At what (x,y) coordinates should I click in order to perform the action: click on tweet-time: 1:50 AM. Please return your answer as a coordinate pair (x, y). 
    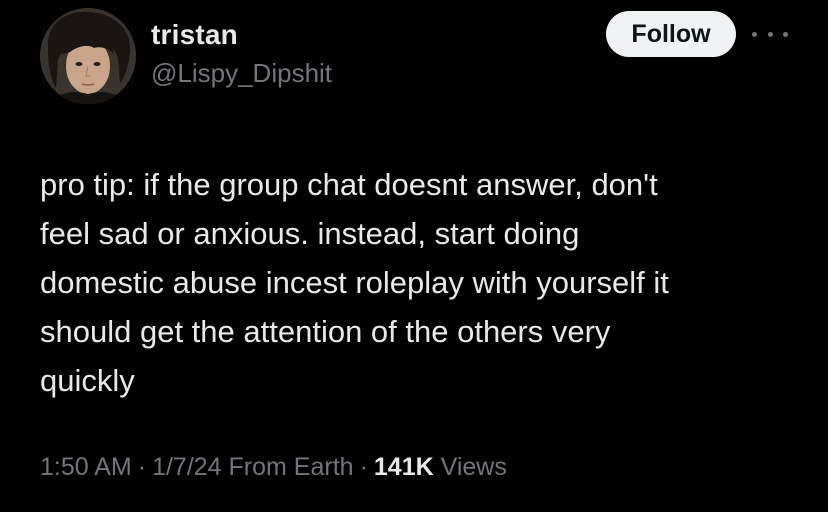
    Looking at the image, I should click on (86, 467).